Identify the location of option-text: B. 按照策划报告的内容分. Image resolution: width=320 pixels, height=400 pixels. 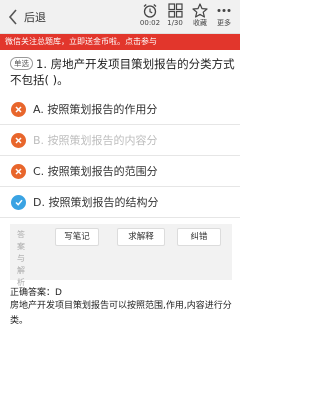
(95, 140).